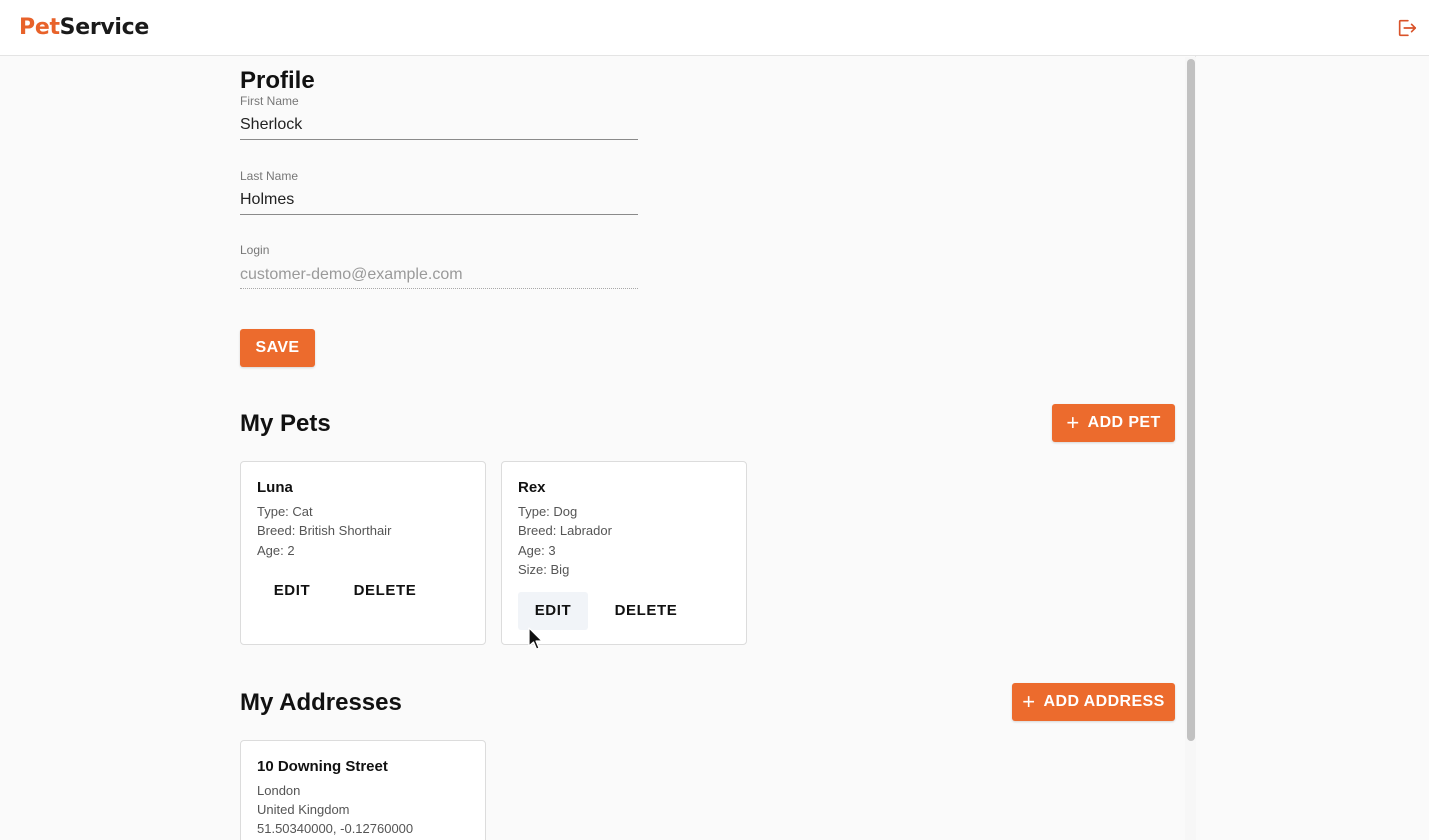 This screenshot has height=840, width=1429. What do you see at coordinates (439, 214) in the screenshot?
I see `last-name-underline` at bounding box center [439, 214].